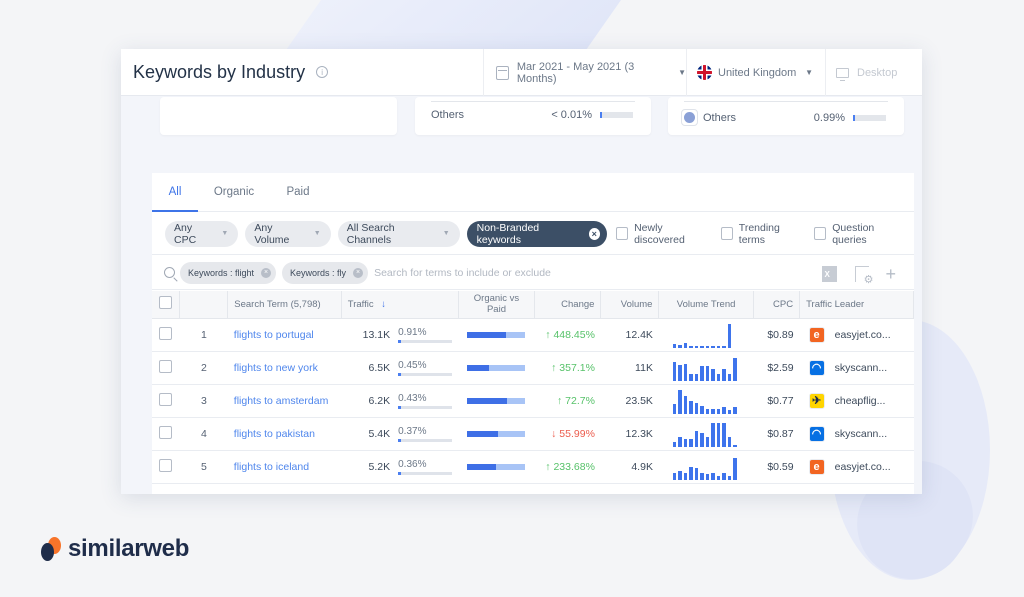 The image size is (1024, 597). Describe the element at coordinates (536, 233) in the screenshot. I see `non-branded-filter: Non-Branded keywords ×` at that location.